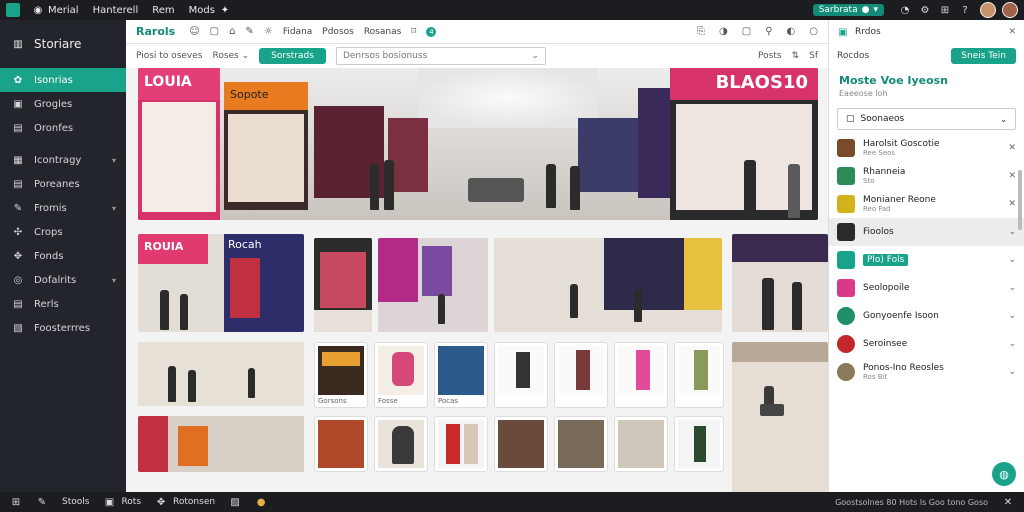  I want to click on toolbar-link: Fidana, so click(297, 32).